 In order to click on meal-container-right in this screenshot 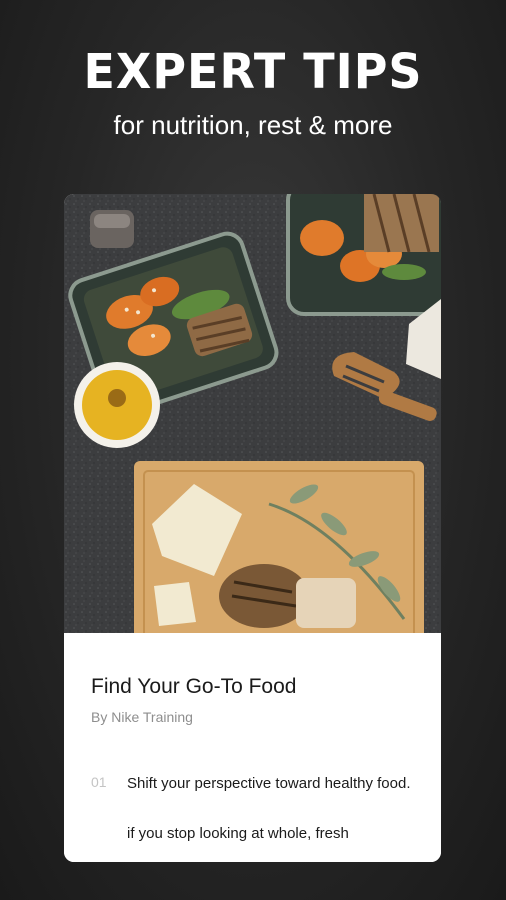, I will do `click(363, 255)`.